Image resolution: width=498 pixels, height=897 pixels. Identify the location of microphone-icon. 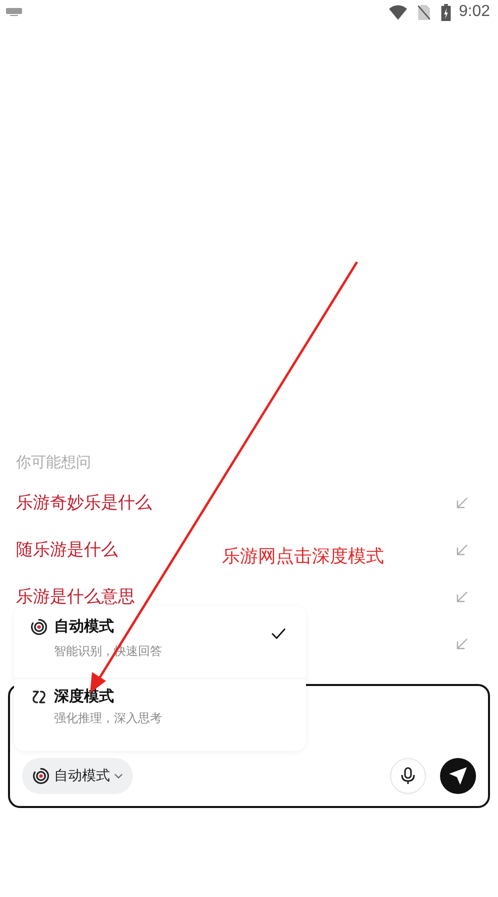
(408, 776).